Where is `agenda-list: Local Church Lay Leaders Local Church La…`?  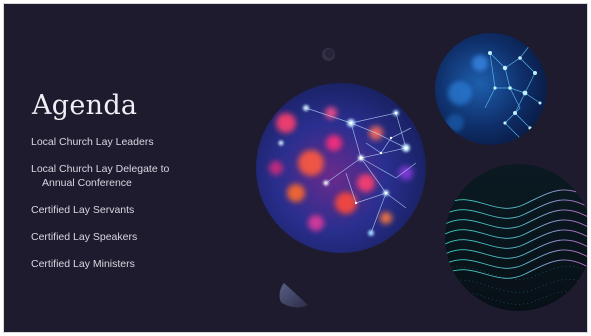 agenda-list: Local Church Lay Leaders Local Church La… is located at coordinates (116, 209).